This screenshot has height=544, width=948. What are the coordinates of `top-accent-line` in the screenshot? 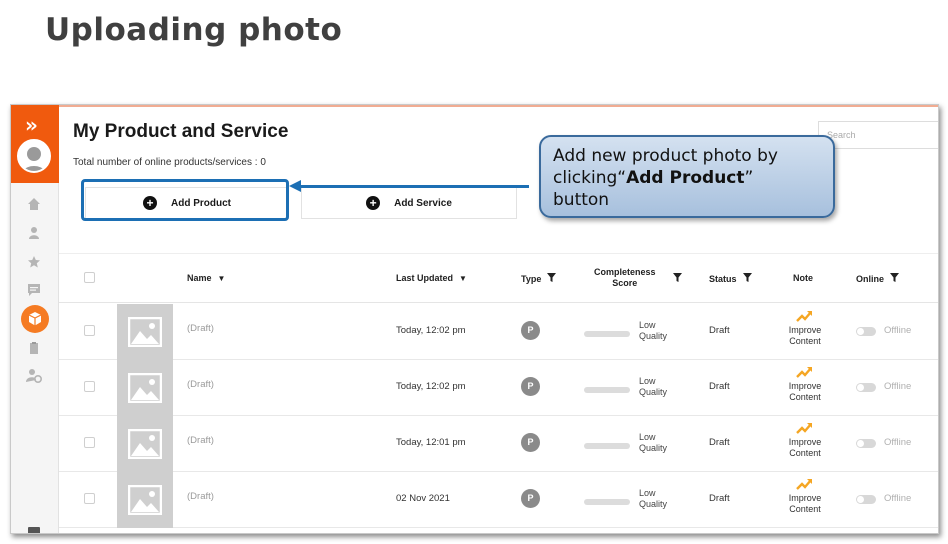 It's located at (474, 106).